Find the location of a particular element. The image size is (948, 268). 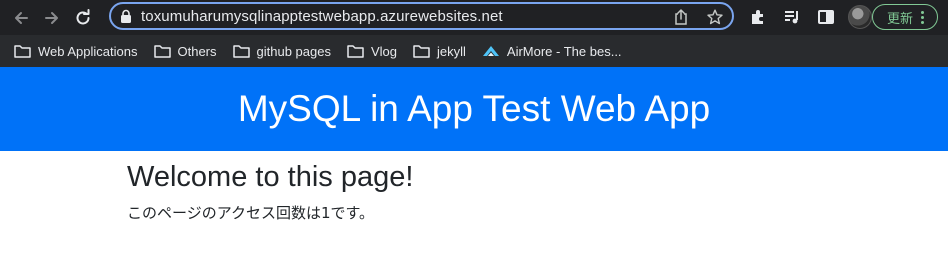

arrow-left-icon is located at coordinates (21, 17).